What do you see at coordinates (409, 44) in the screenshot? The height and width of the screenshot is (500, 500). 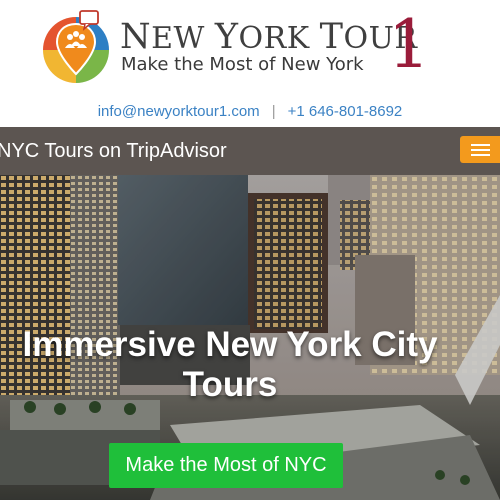 I see `brand-number: 1` at bounding box center [409, 44].